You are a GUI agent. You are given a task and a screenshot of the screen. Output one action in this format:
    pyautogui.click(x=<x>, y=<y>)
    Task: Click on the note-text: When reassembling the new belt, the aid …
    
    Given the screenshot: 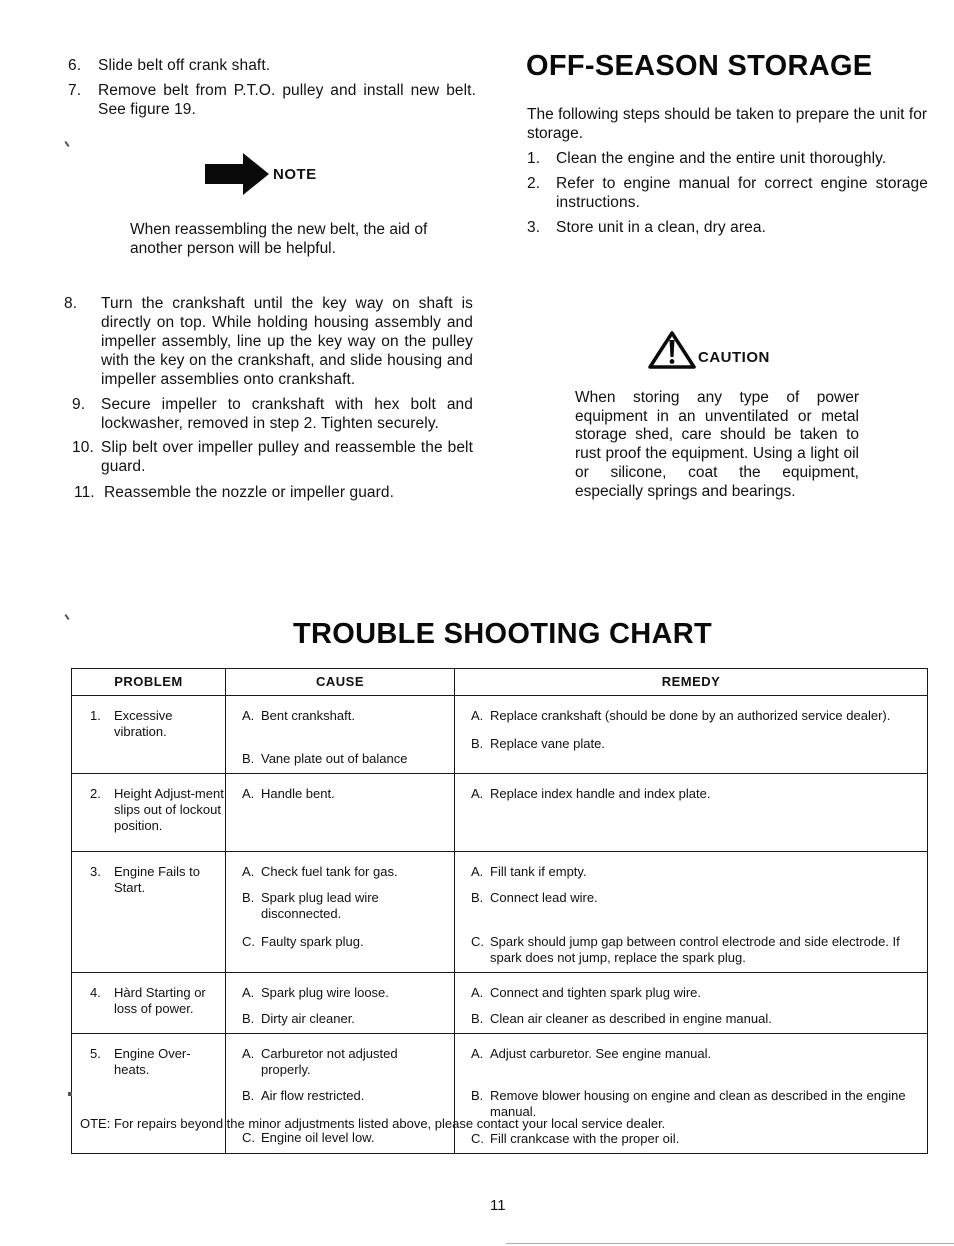 What is the action you would take?
    pyautogui.click(x=279, y=239)
    